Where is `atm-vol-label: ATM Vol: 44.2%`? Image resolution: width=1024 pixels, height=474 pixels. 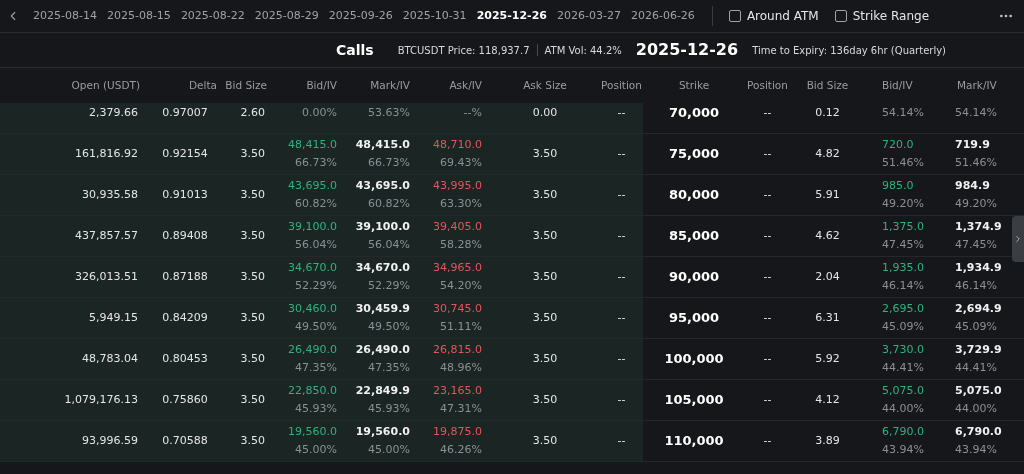
atm-vol-label: ATM Vol: 44.2% is located at coordinates (583, 50).